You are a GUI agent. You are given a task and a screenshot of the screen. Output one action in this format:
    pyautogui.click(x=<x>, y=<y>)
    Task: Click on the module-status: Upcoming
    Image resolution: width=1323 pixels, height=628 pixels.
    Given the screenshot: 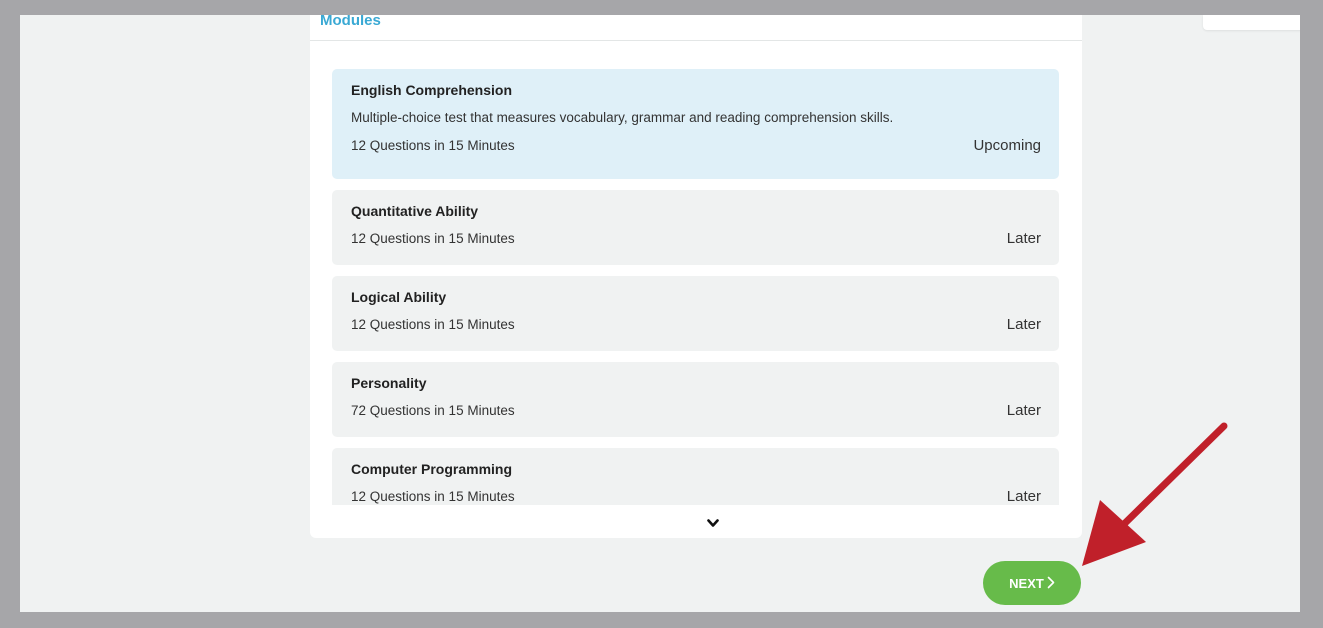 What is the action you would take?
    pyautogui.click(x=1007, y=145)
    